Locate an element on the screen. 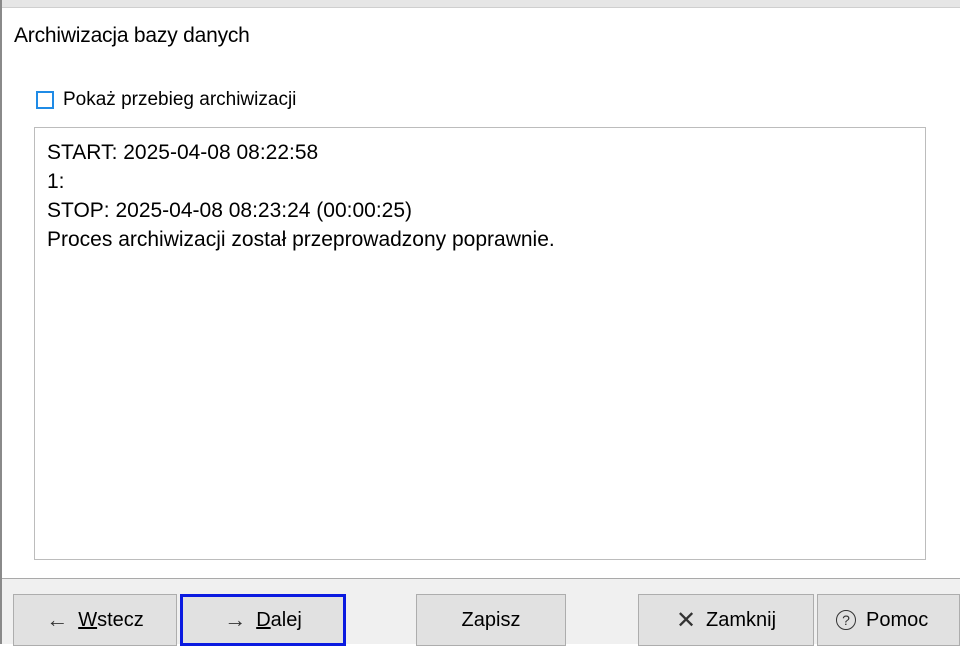 The image size is (960, 646). back-button: ← Wstecz is located at coordinates (95, 620).